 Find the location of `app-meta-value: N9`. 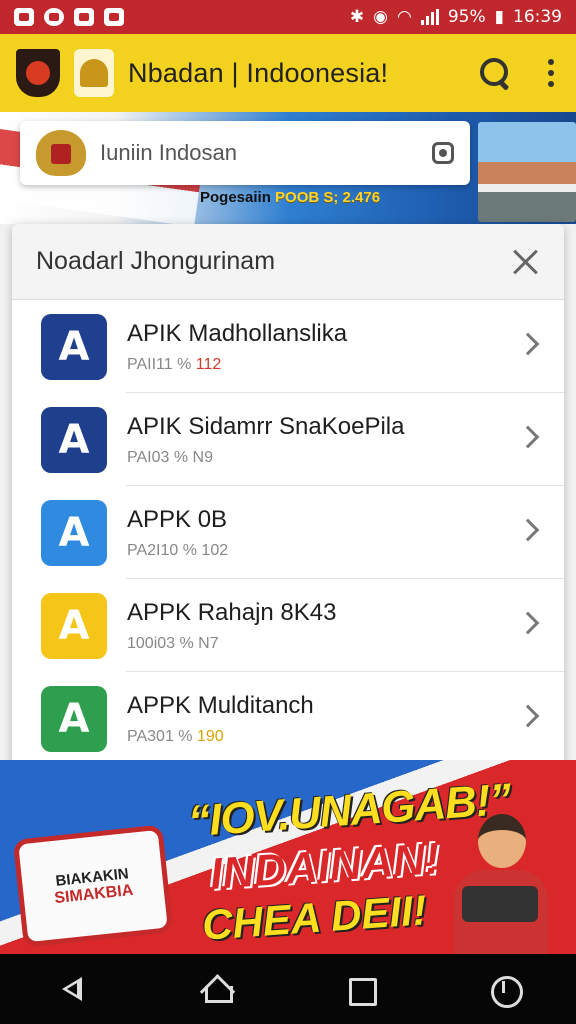

app-meta-value: N9 is located at coordinates (202, 457).